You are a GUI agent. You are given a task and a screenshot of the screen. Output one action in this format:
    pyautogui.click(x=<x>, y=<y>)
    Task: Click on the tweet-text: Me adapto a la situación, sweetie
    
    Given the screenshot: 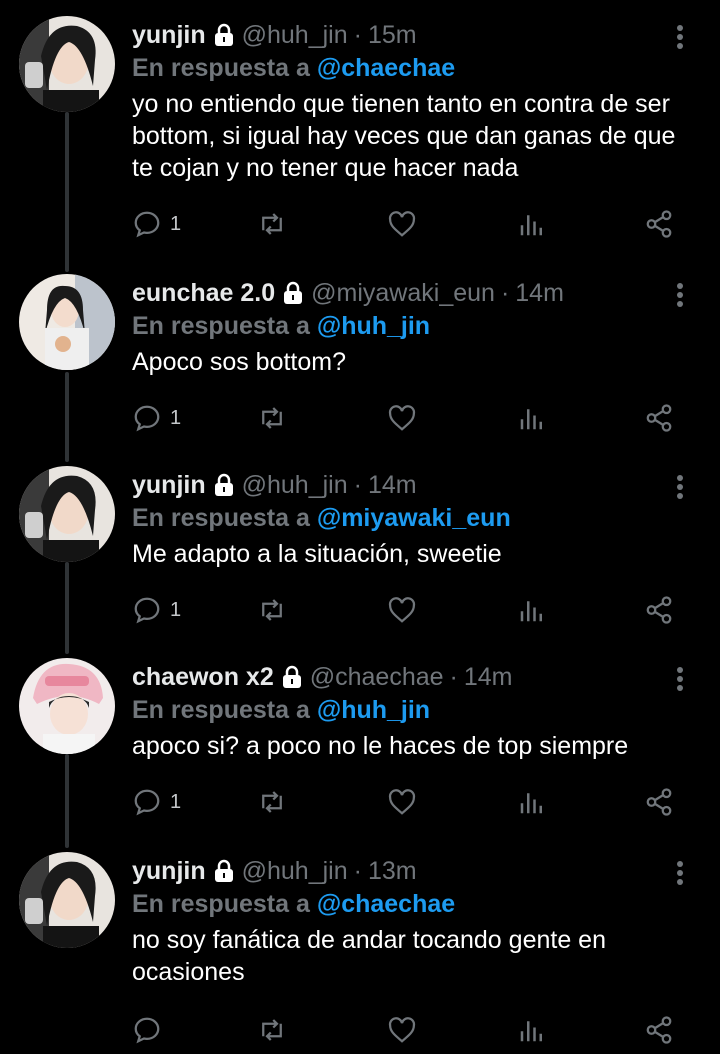 What is the action you would take?
    pyautogui.click(x=317, y=554)
    